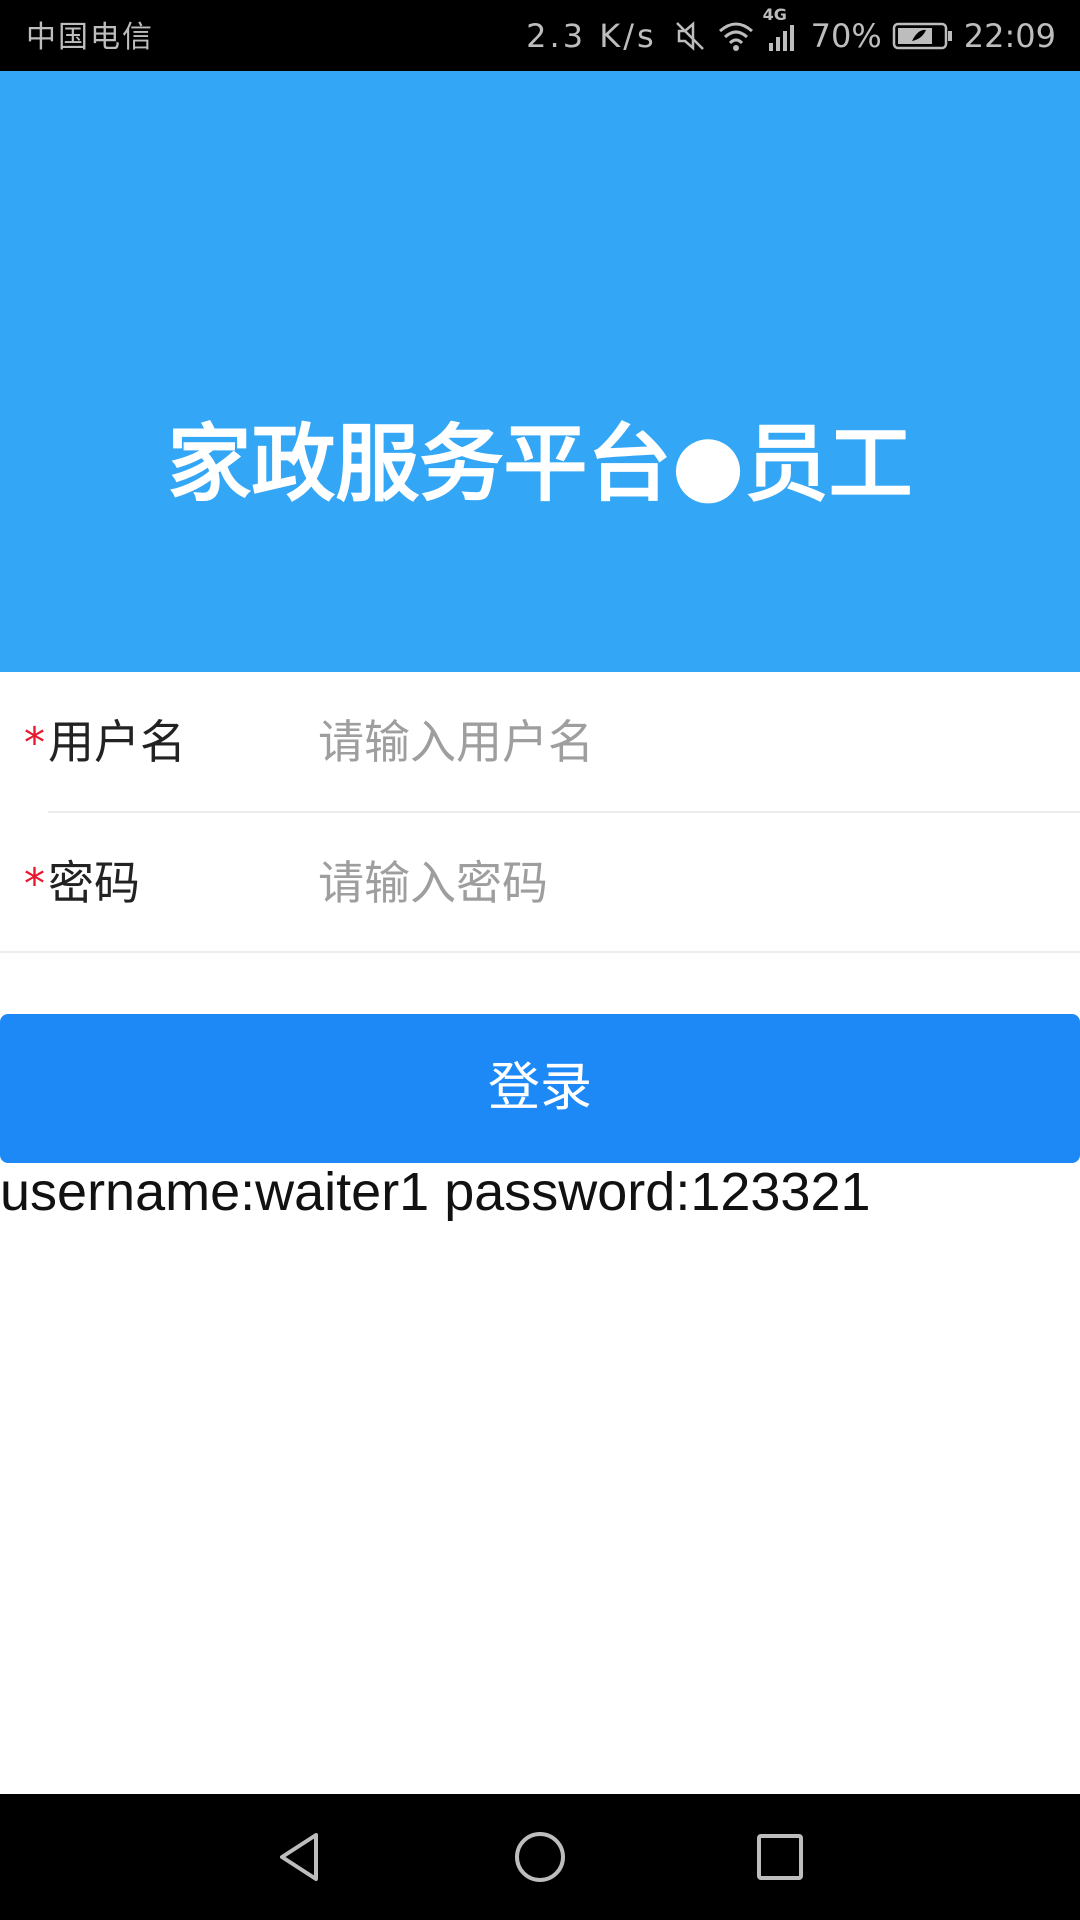 The width and height of the screenshot is (1080, 1920). Describe the element at coordinates (736, 36) in the screenshot. I see `wifi-icon` at that location.